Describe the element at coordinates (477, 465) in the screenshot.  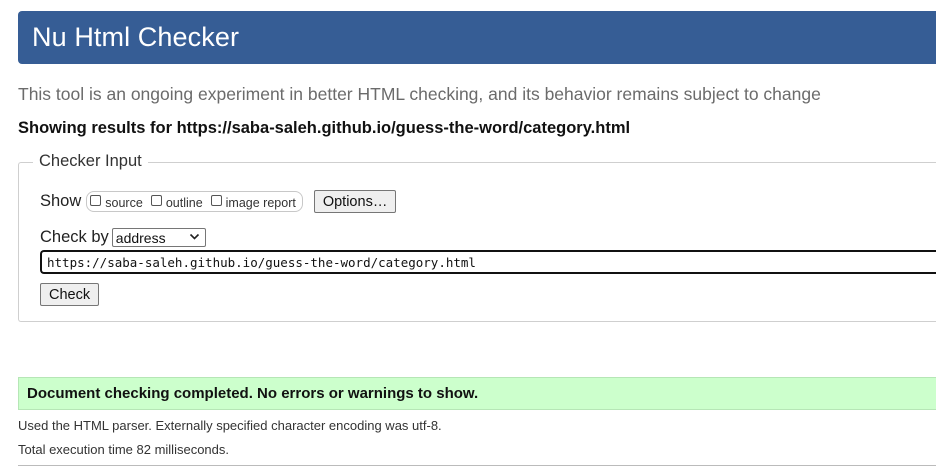
I see `bottom-divider` at that location.